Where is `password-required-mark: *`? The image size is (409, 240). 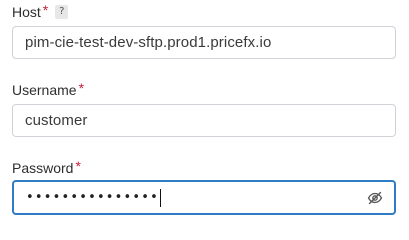
password-required-mark: * is located at coordinates (78, 166).